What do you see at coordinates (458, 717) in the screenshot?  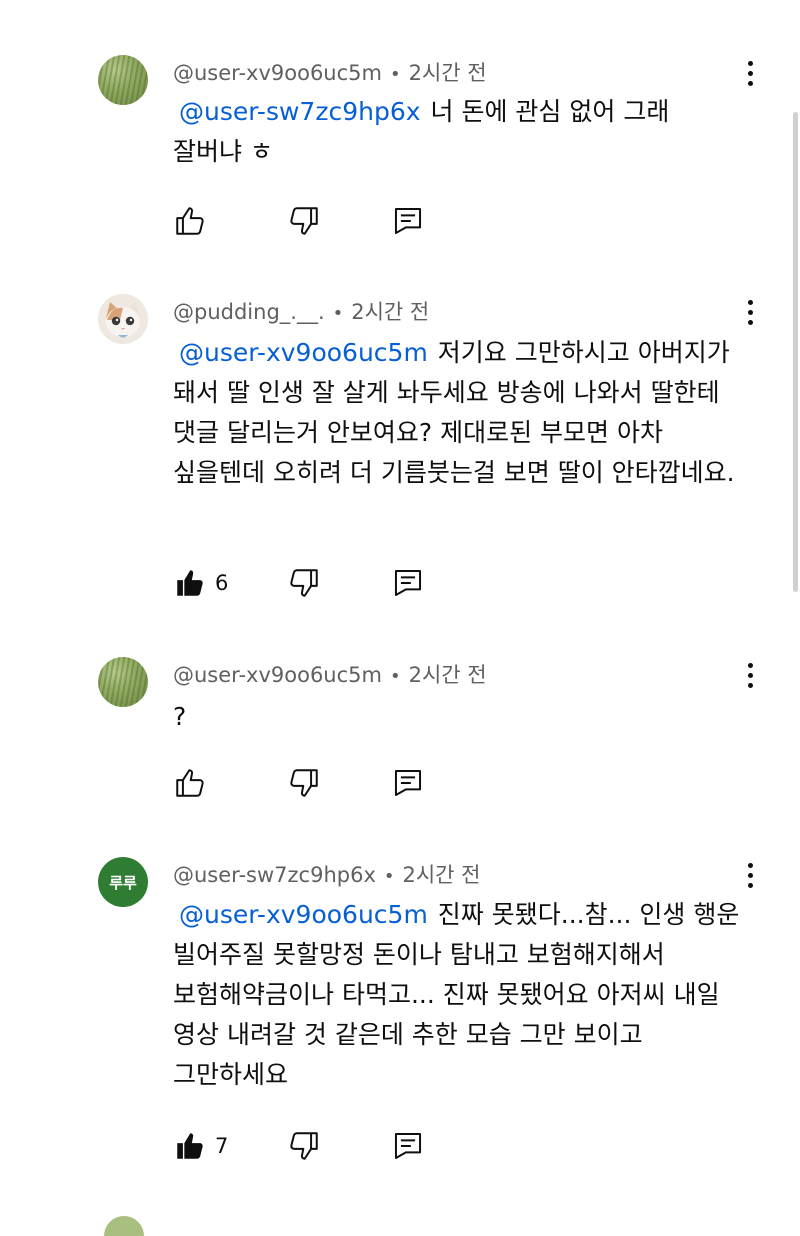 I see `comment-text: ?` at bounding box center [458, 717].